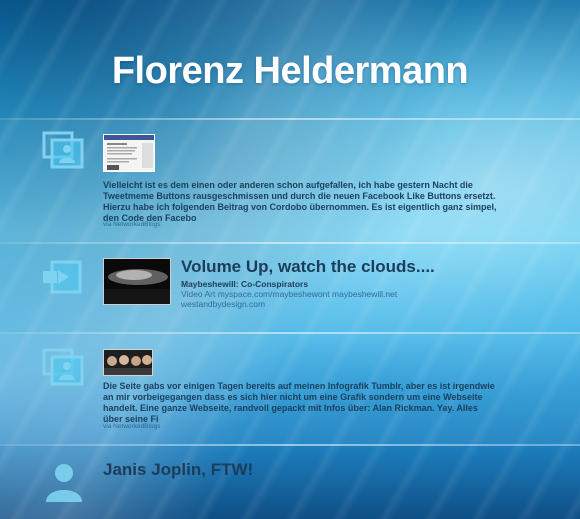 The height and width of the screenshot is (519, 580). I want to click on video-icon, so click(62, 277).